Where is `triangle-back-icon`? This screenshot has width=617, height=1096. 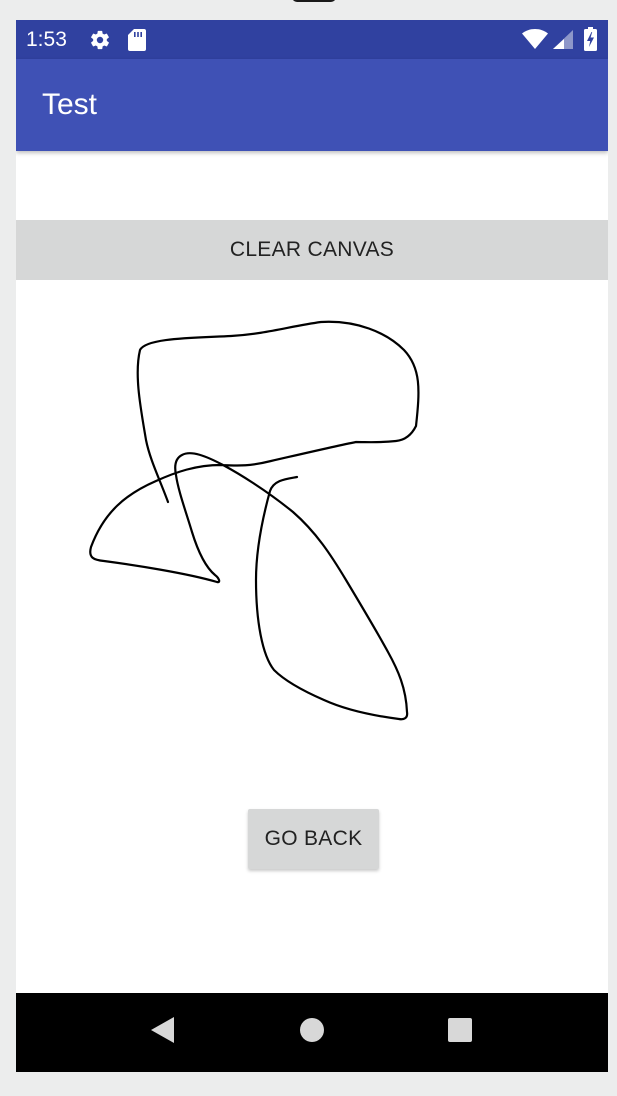
triangle-back-icon is located at coordinates (163, 1032).